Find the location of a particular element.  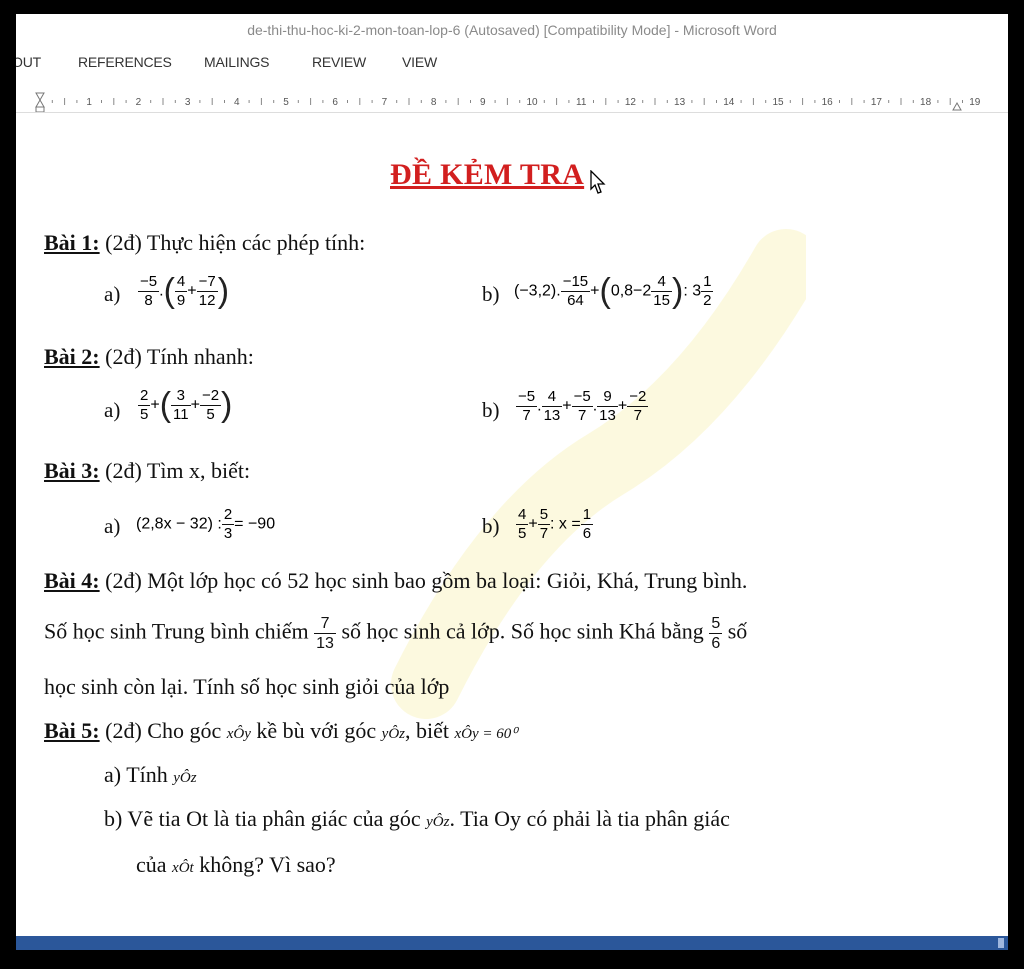

bai5-a: a) Tính yÔz is located at coordinates (150, 774).